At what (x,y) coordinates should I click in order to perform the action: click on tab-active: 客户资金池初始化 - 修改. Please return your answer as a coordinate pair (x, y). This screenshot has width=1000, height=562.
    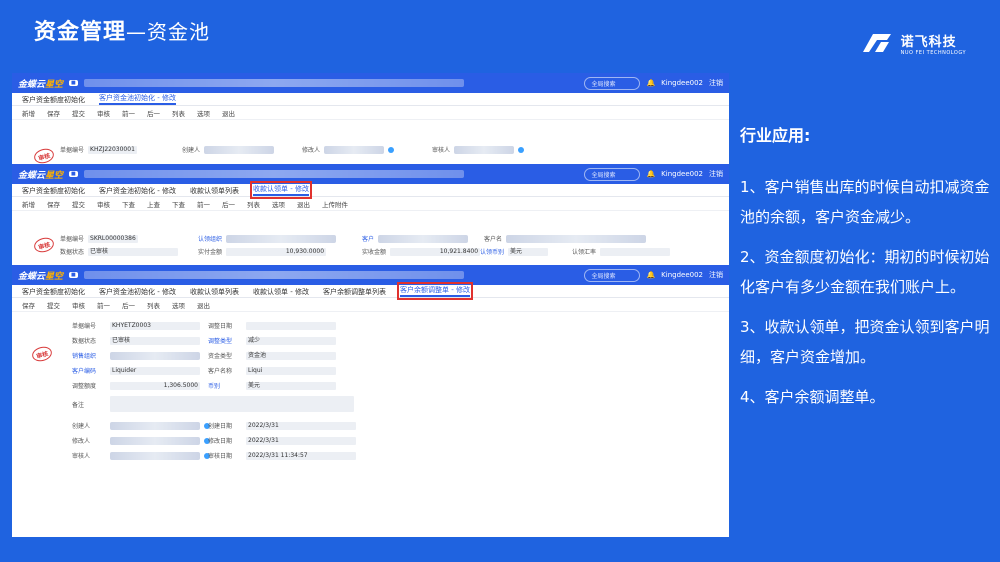
    Looking at the image, I should click on (137, 99).